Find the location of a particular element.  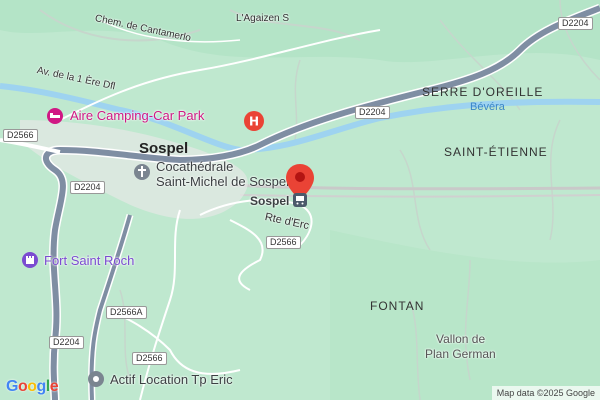

place-label-vallon: Vallon de is located at coordinates (461, 339).